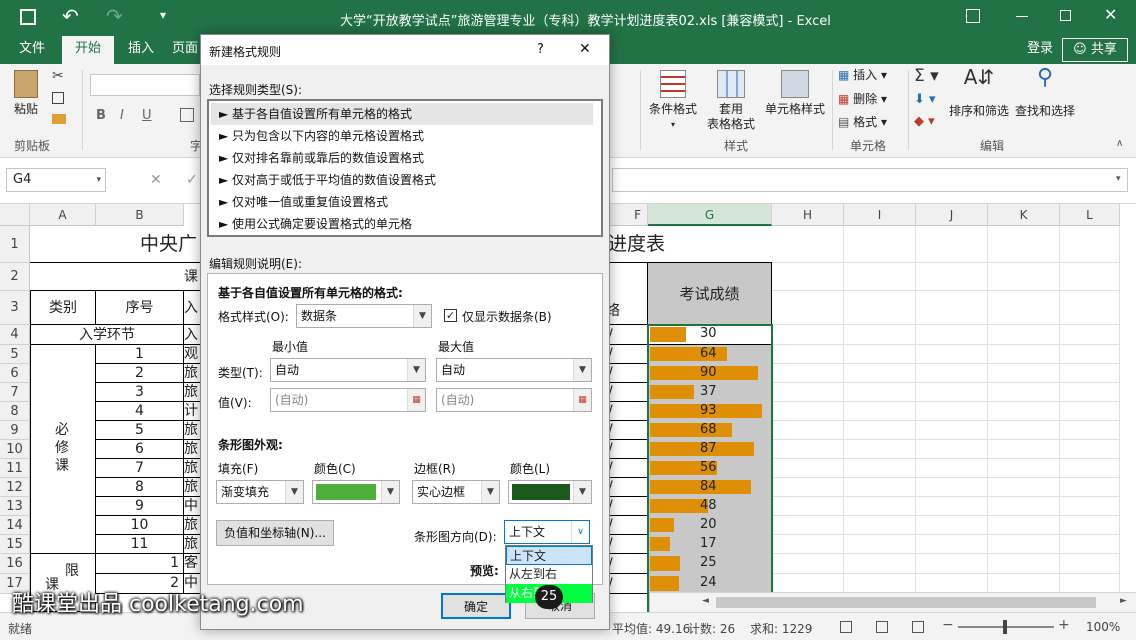  What do you see at coordinates (140, 308) in the screenshot?
I see `header-seq: 序号` at bounding box center [140, 308].